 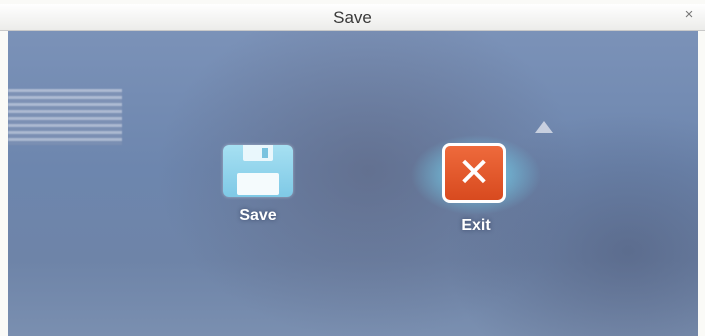 What do you see at coordinates (476, 225) in the screenshot?
I see `exit-label: Exit` at bounding box center [476, 225].